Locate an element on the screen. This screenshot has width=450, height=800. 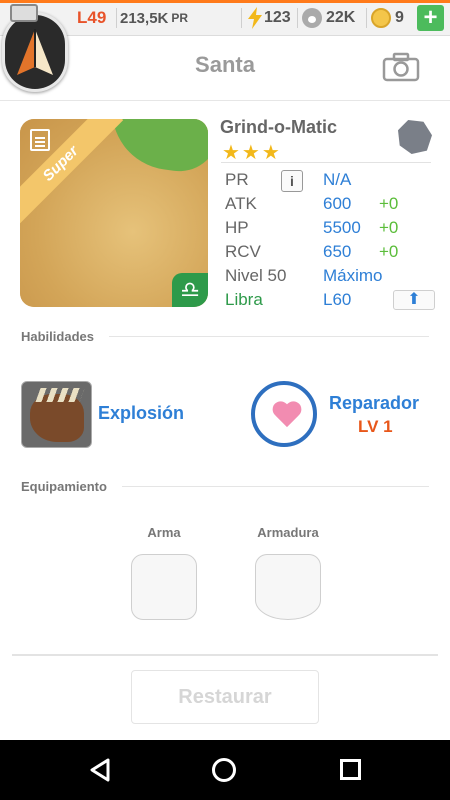
player-level: L49 is located at coordinates (92, 17).